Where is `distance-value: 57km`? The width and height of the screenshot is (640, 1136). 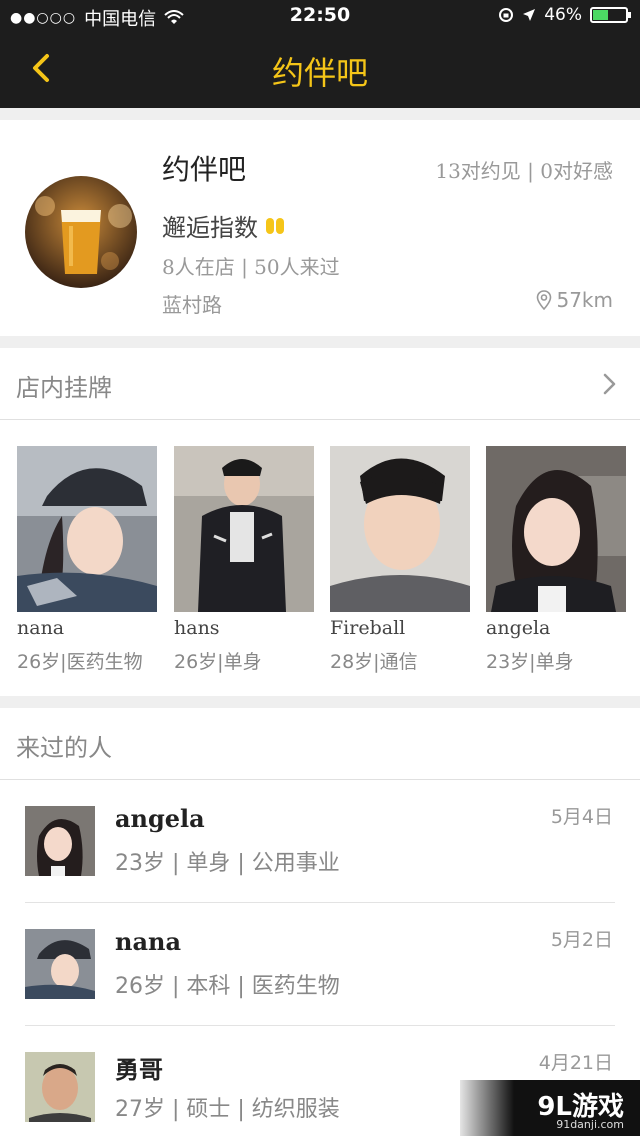 distance-value: 57km is located at coordinates (584, 300).